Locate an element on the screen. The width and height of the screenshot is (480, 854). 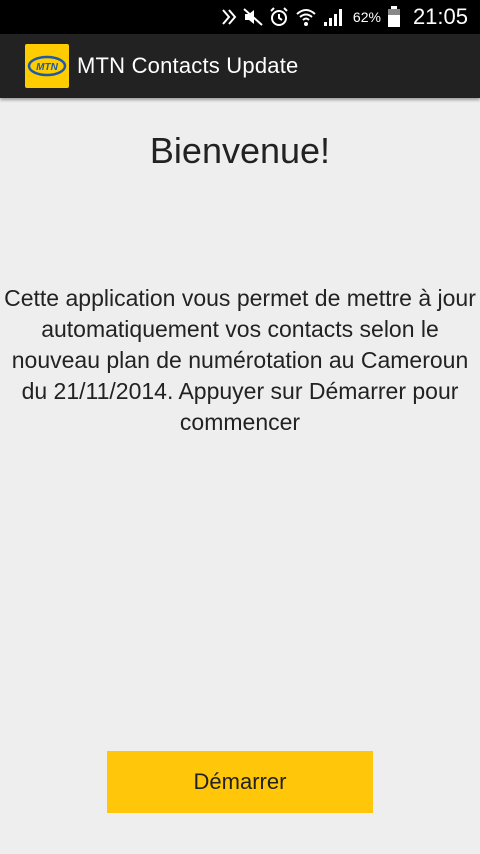
start-button: Démarrer is located at coordinates (240, 782).